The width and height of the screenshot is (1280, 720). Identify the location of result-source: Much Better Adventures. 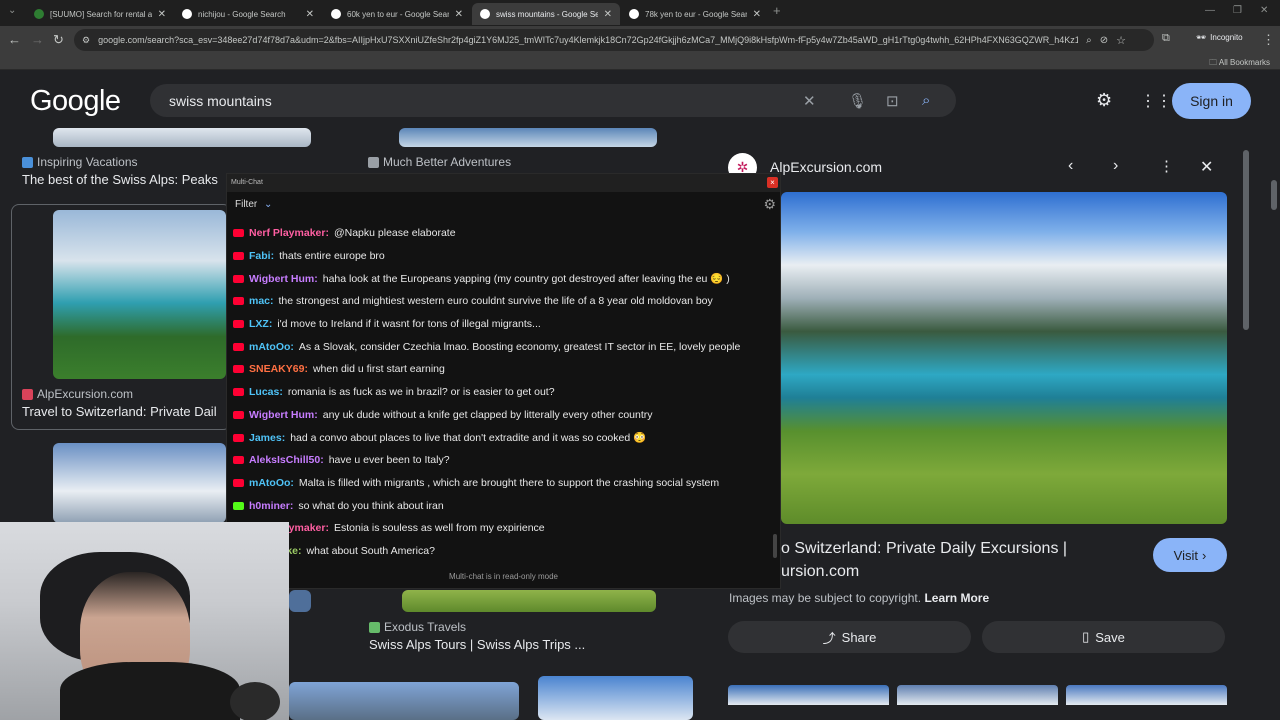
(439, 162).